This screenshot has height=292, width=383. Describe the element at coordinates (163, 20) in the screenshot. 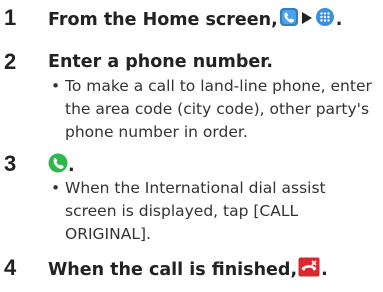

I see `step-title-prefix: From the Home screen,` at that location.